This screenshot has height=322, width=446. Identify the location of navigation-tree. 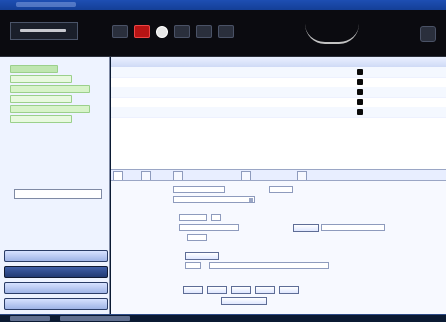
(56, 124).